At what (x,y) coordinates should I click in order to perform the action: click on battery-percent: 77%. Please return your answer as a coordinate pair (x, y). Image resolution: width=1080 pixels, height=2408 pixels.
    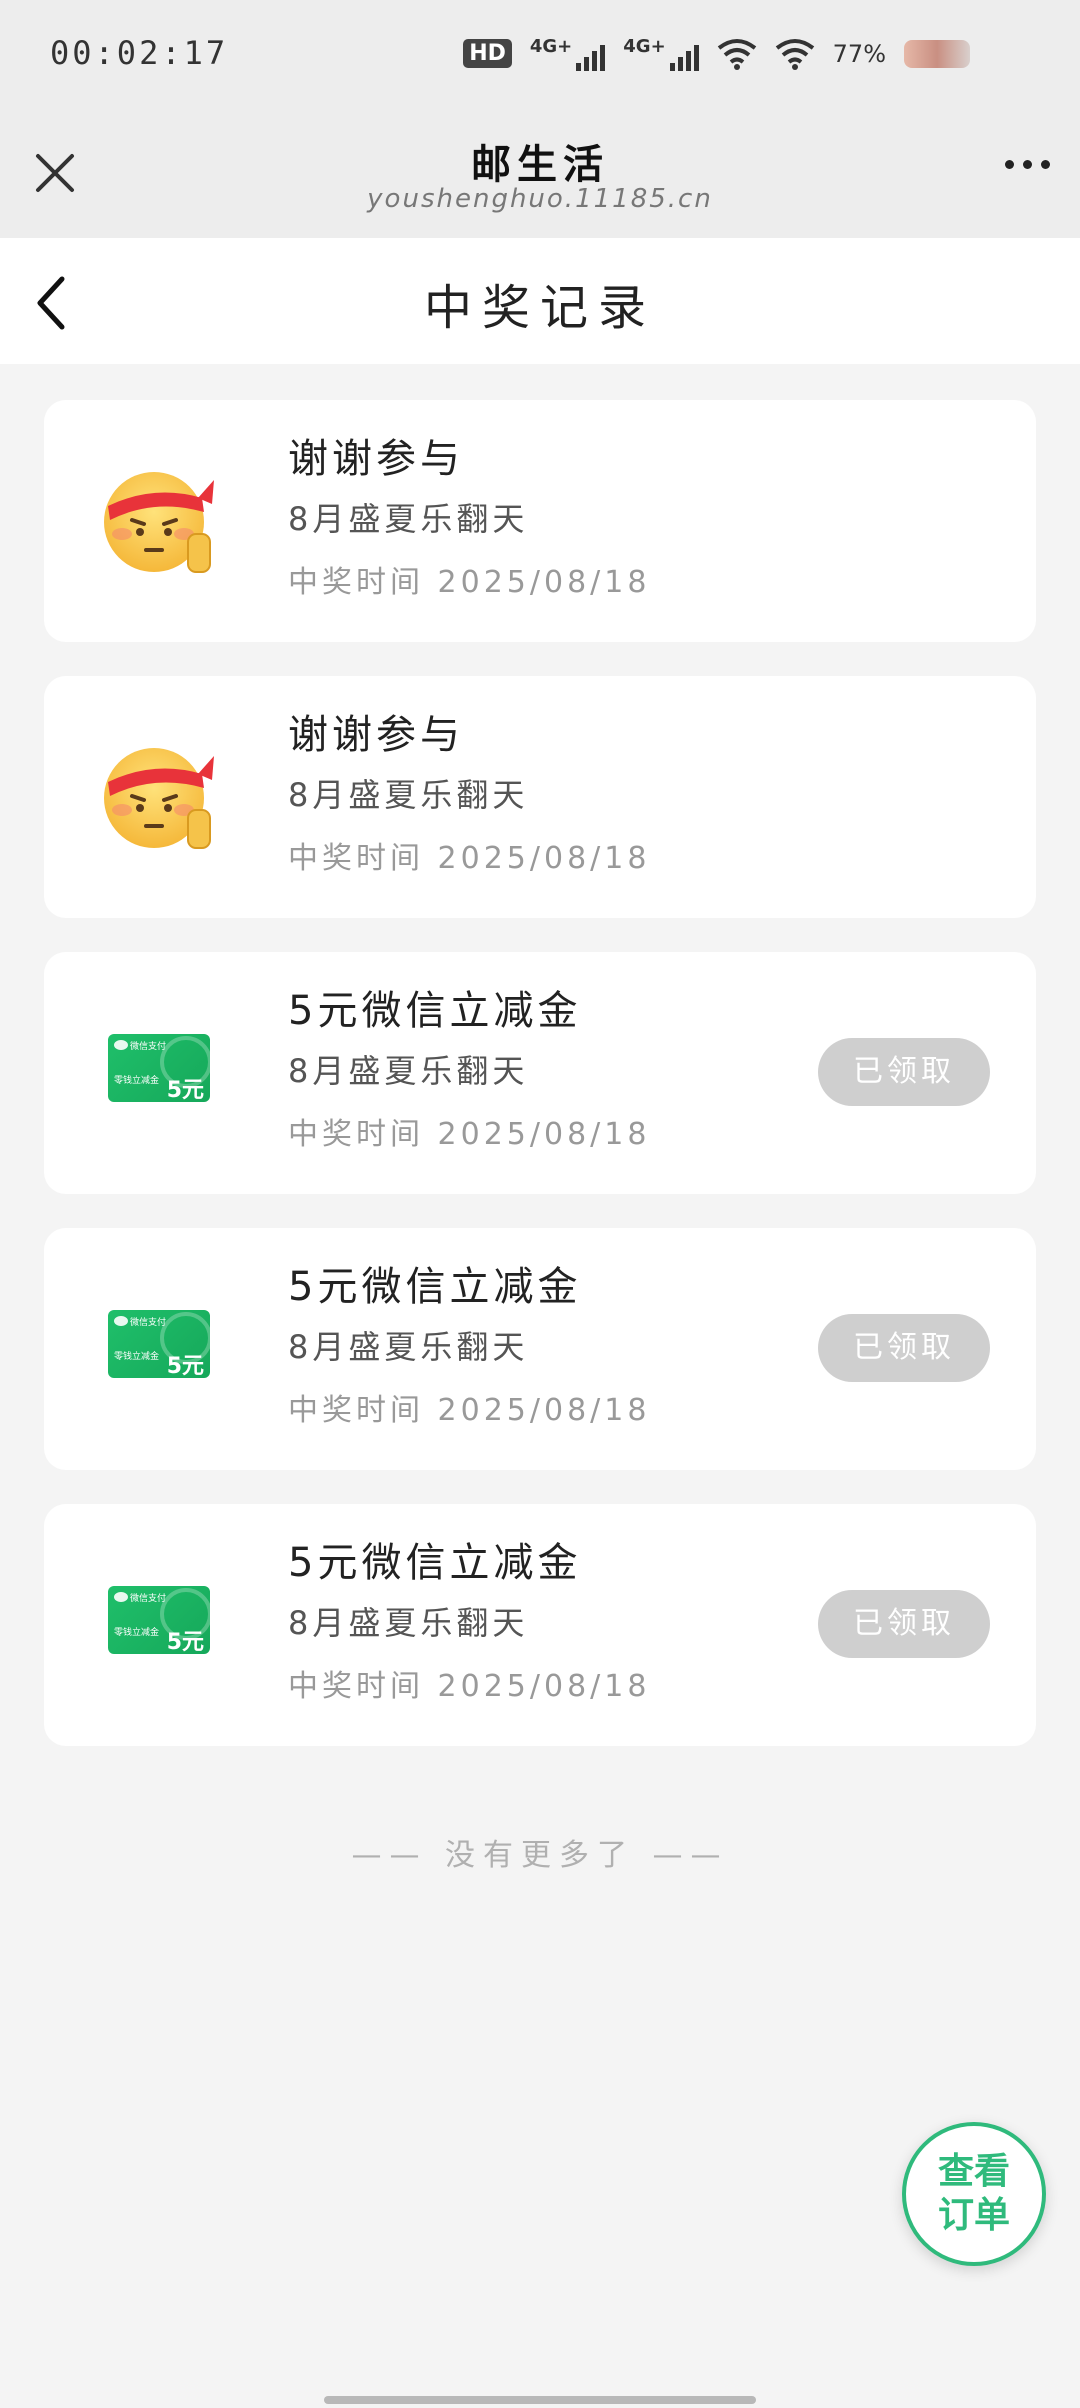
    Looking at the image, I should click on (859, 53).